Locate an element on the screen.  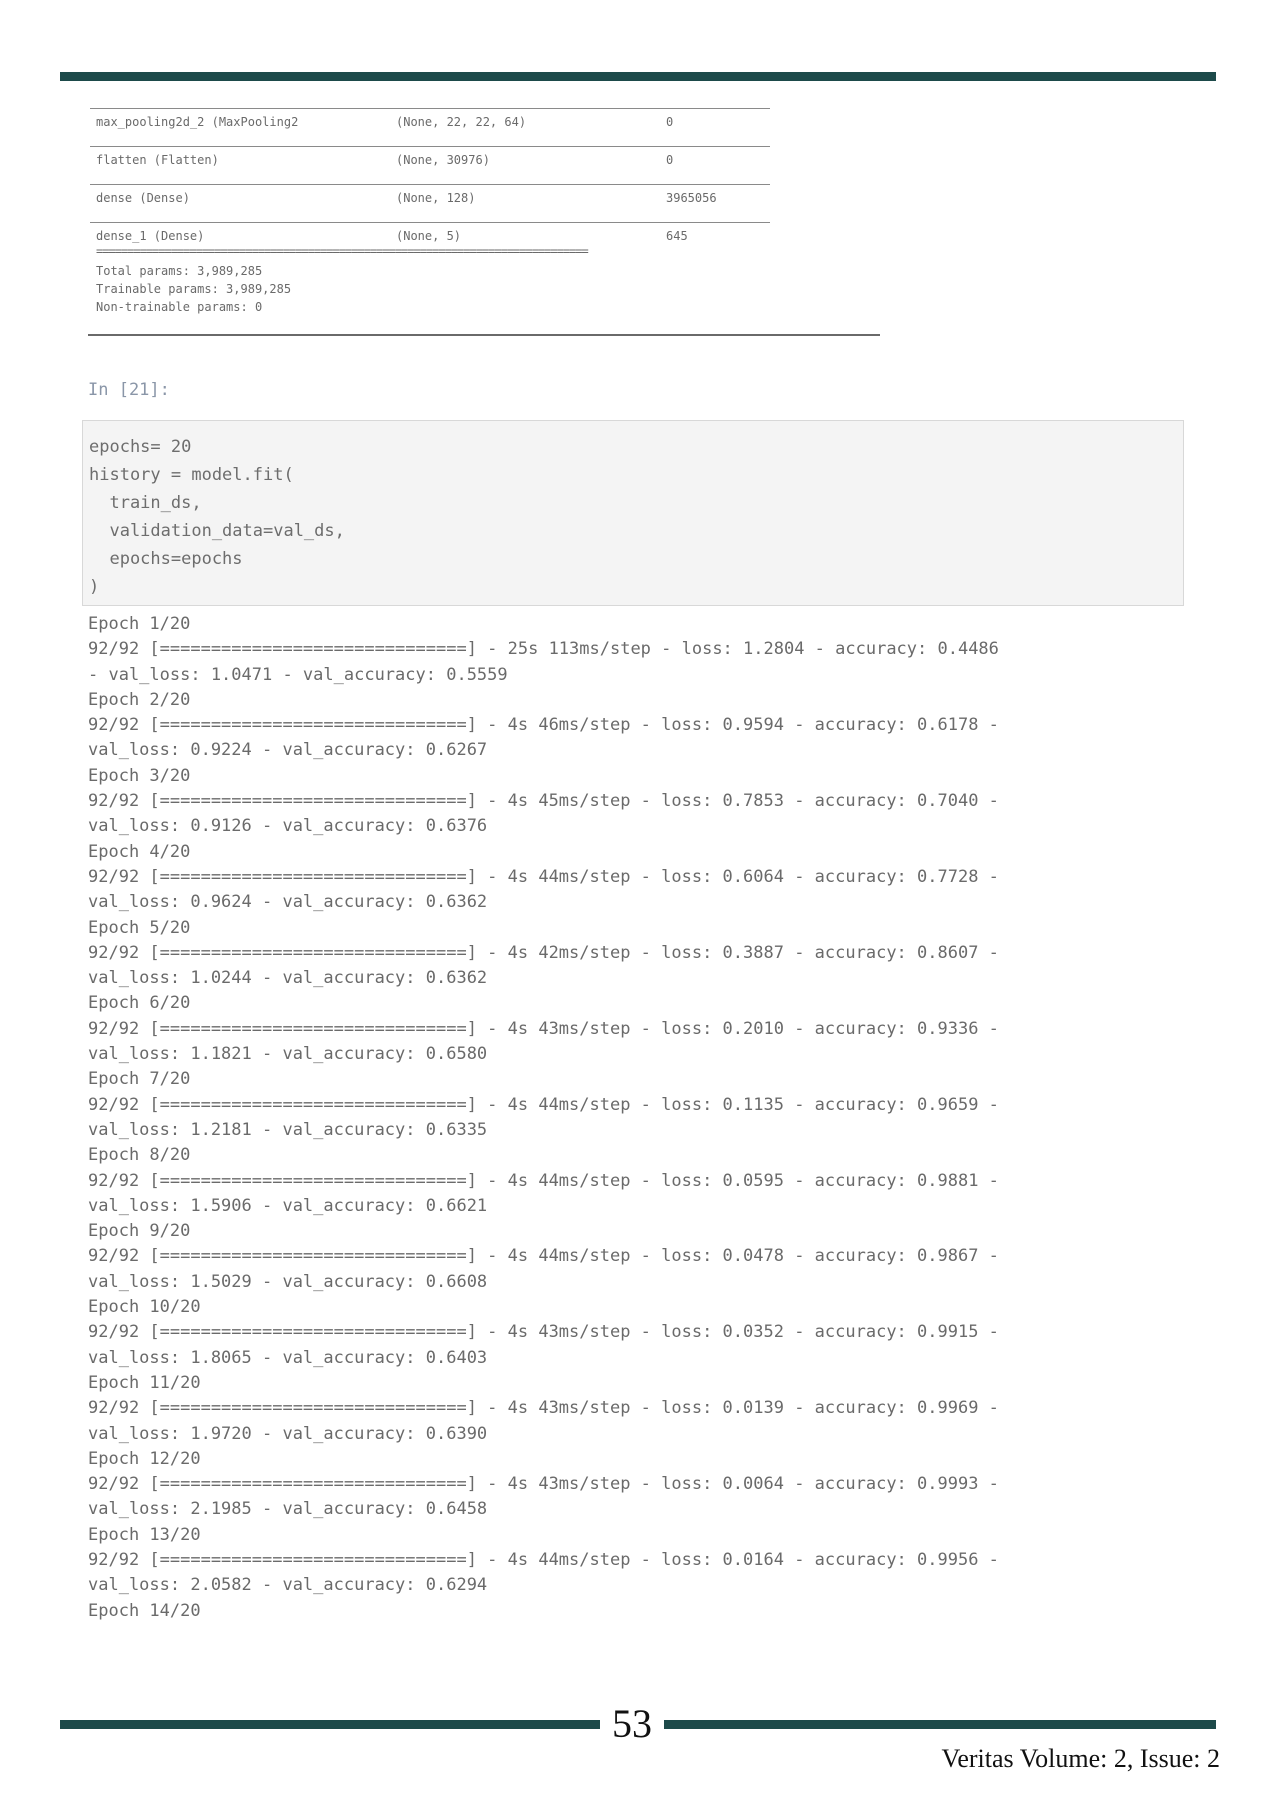
non-trainable-params: Non-trainable params: 0 is located at coordinates (179, 307).